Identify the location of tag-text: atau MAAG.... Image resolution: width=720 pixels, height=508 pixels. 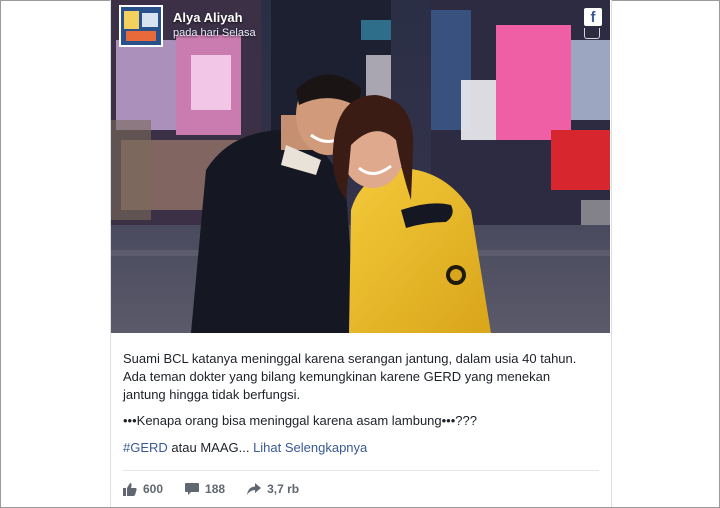
(210, 447).